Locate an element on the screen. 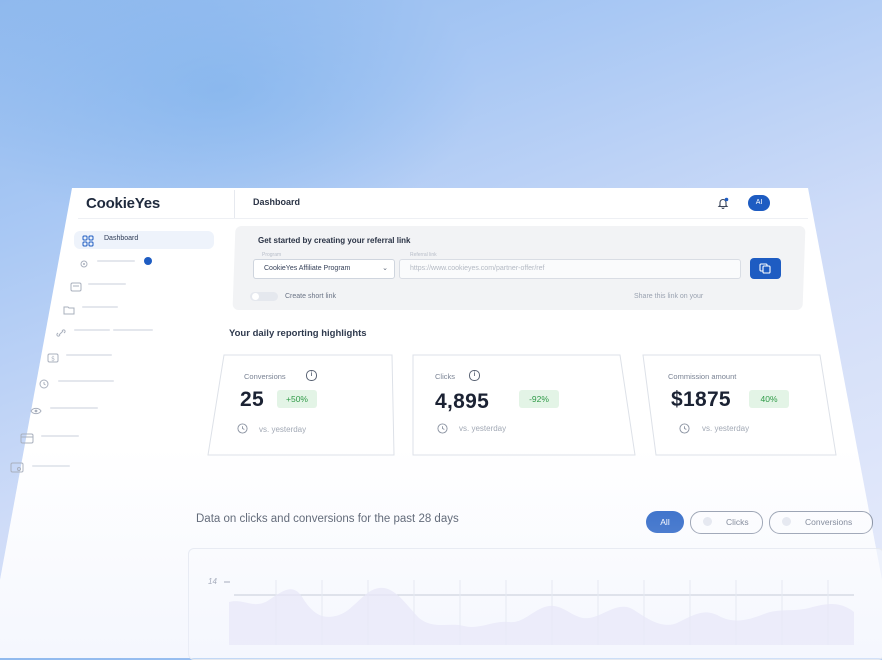 This screenshot has height=660, width=882. header-divider is located at coordinates (234, 204).